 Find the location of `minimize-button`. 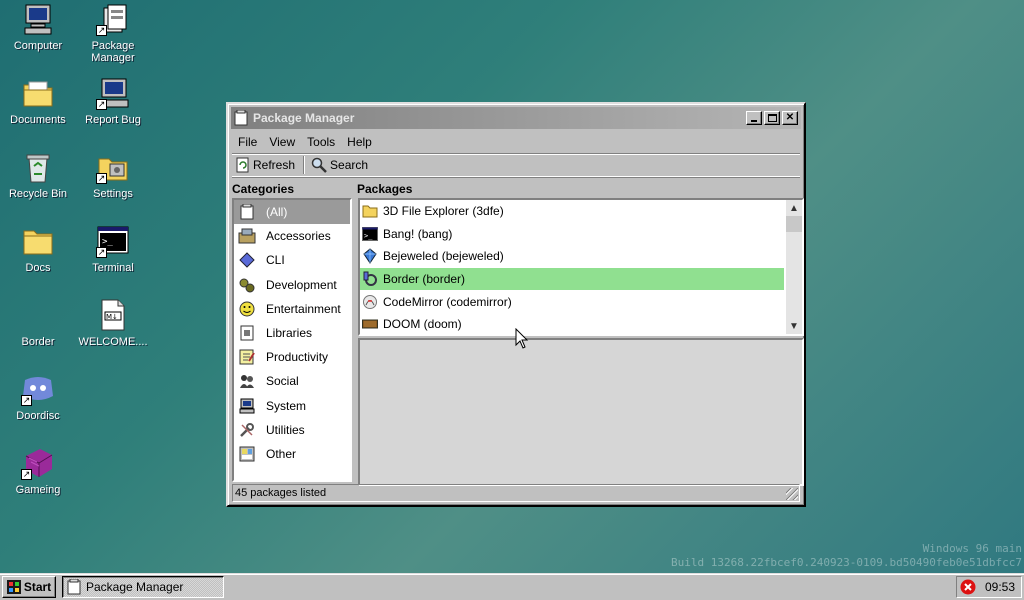

minimize-button is located at coordinates (754, 118).